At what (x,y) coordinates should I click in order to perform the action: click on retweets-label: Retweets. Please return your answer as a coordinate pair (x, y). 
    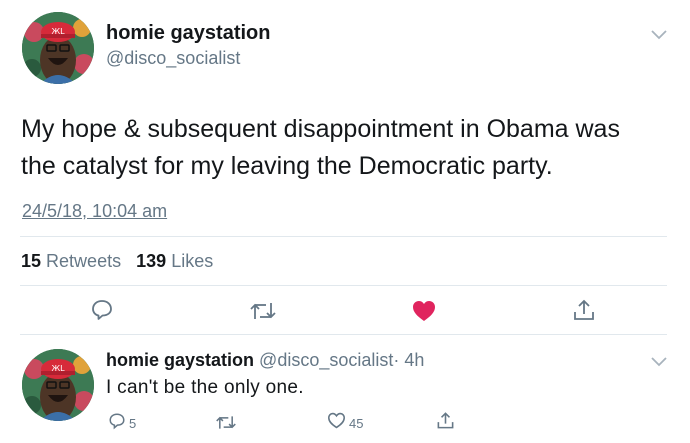
    Looking at the image, I should click on (84, 261).